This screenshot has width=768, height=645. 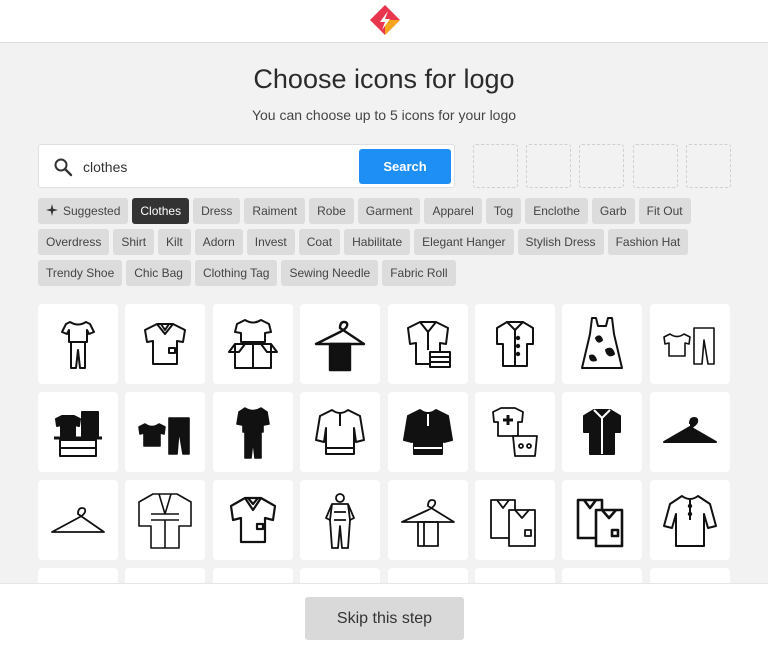 I want to click on stained-dress-icon, so click(x=602, y=343).